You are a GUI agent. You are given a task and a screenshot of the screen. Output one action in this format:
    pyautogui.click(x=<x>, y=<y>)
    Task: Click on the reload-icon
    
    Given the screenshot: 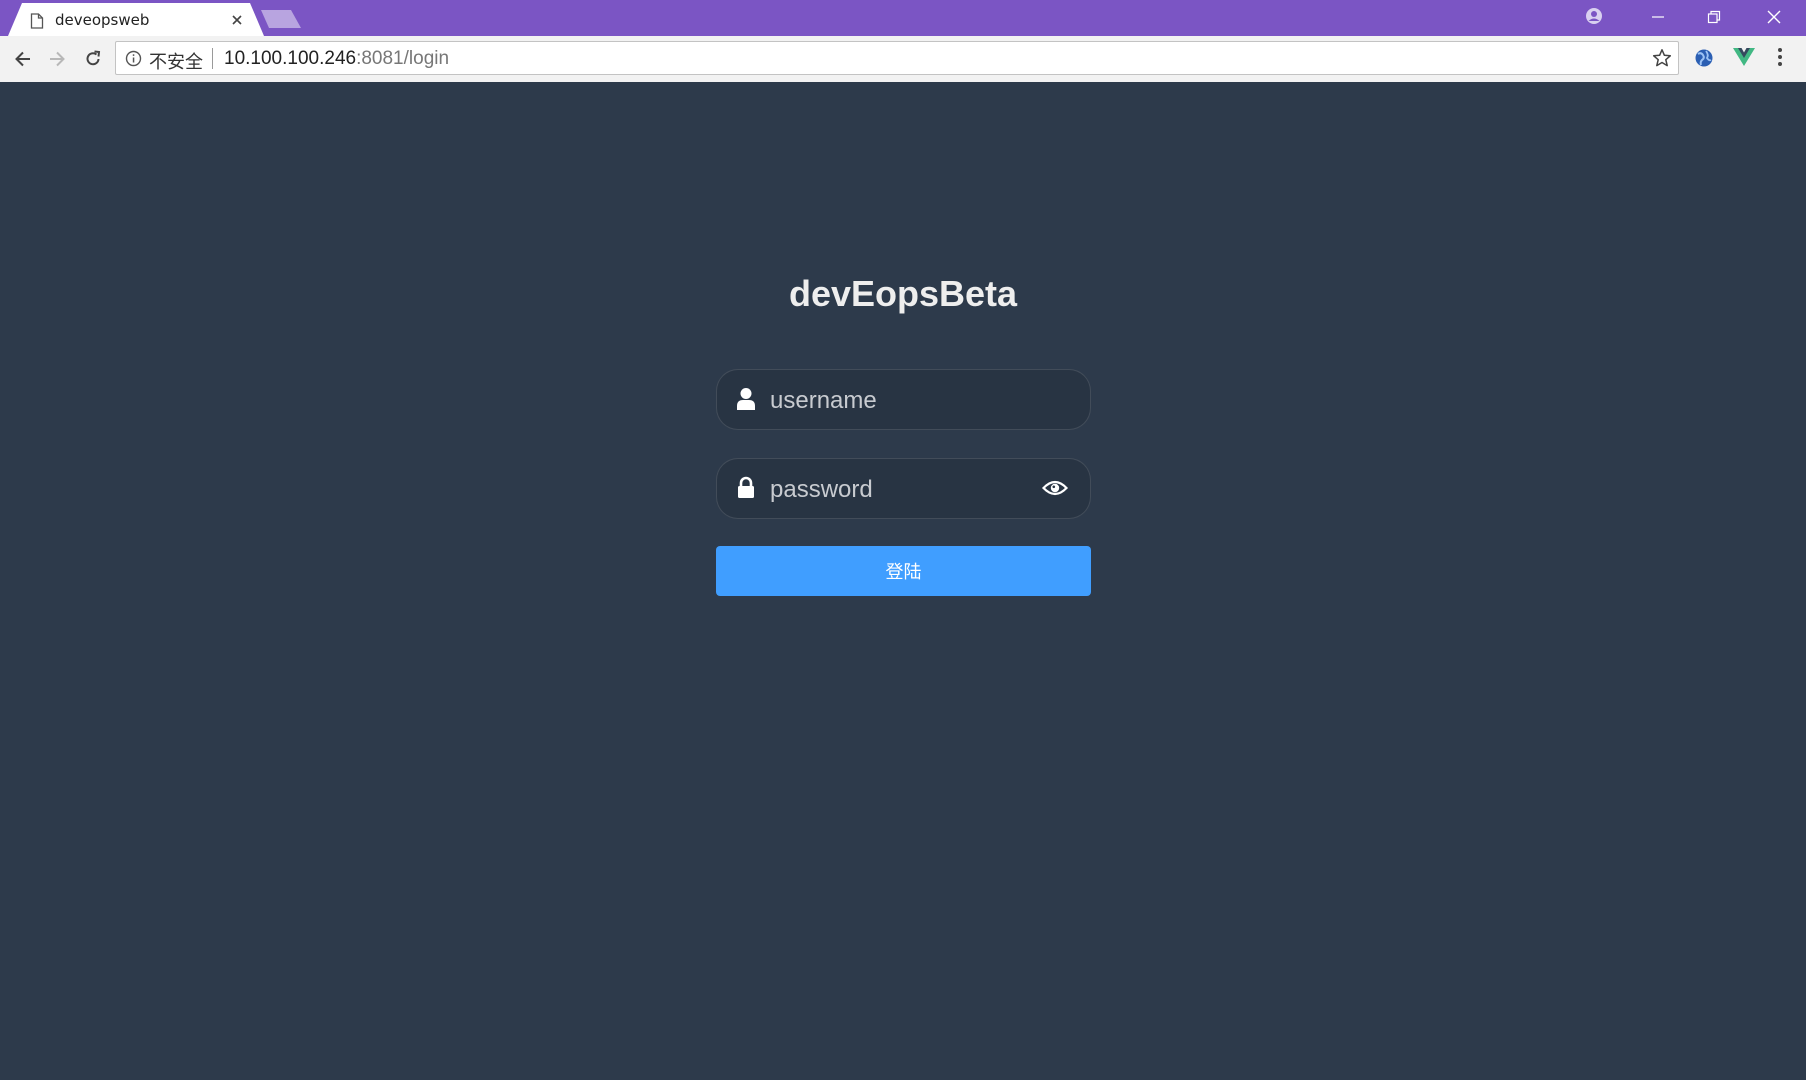 What is the action you would take?
    pyautogui.click(x=93, y=59)
    